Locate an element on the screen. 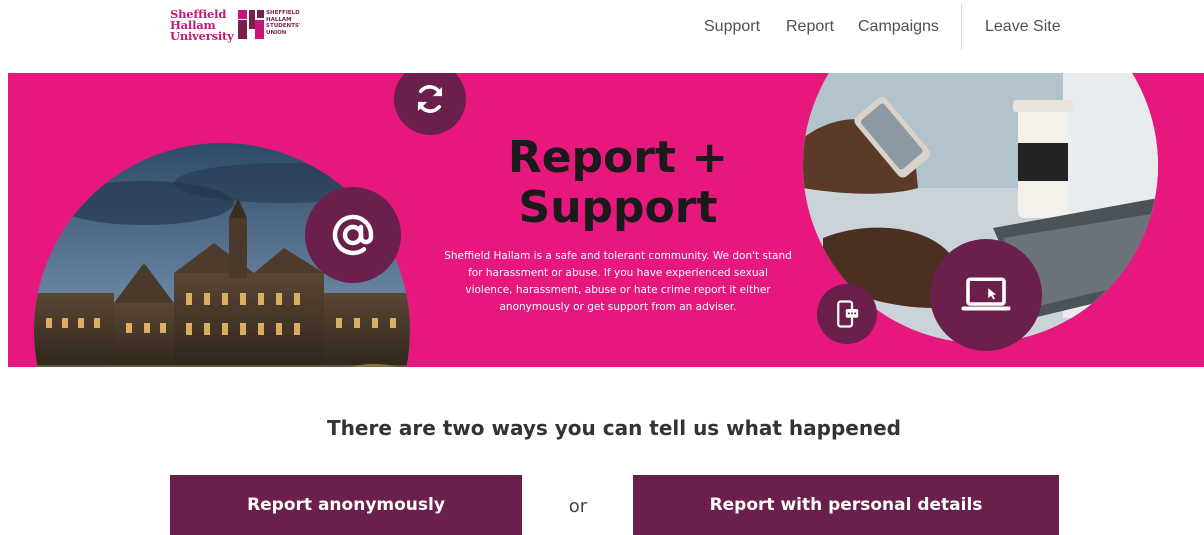  phone-chat-icon is located at coordinates (848, 314).